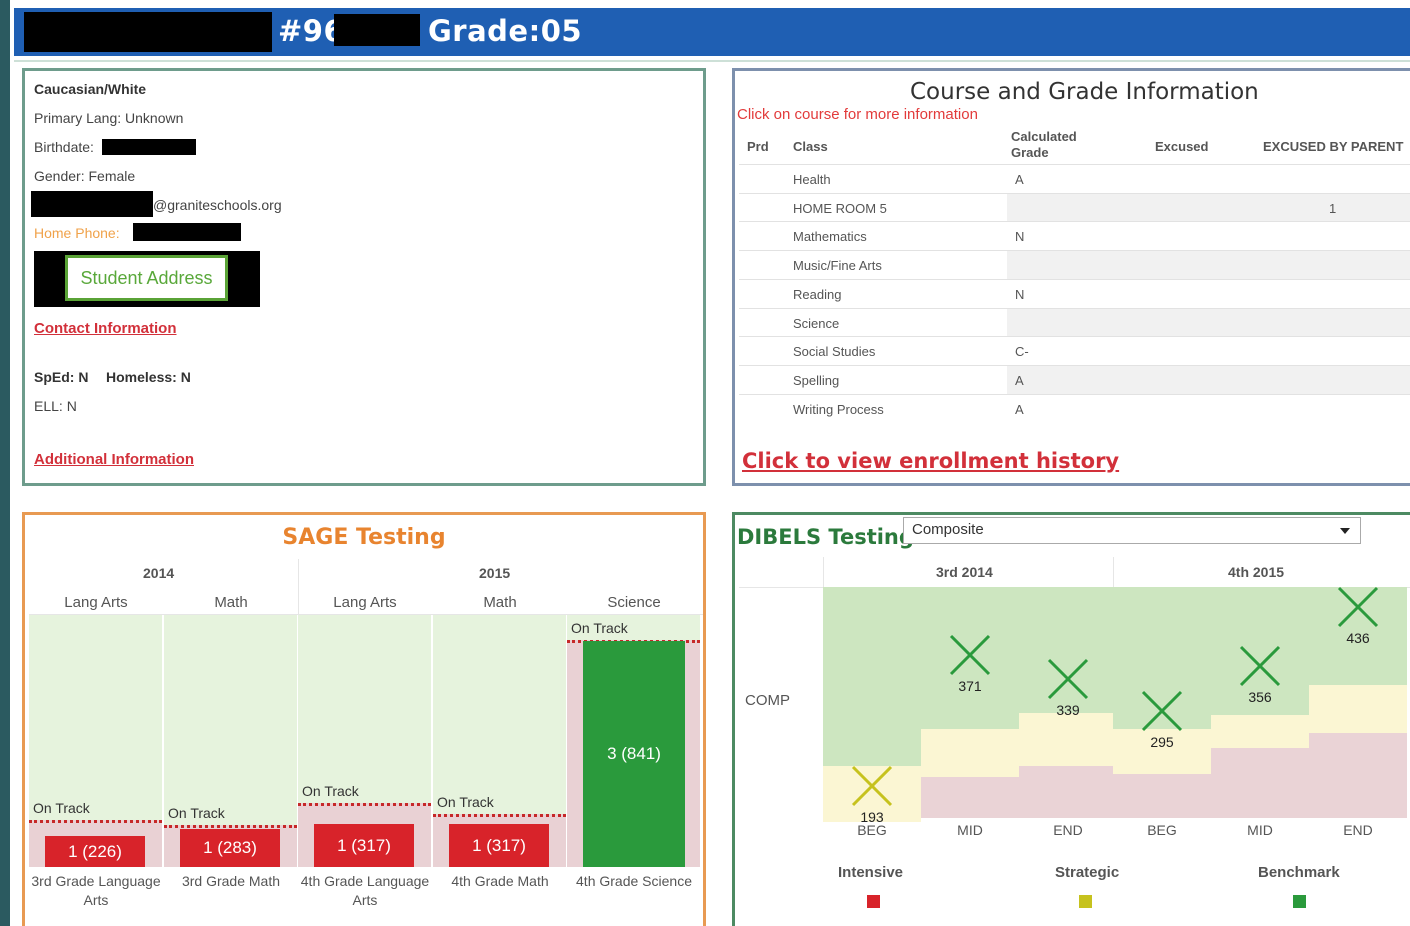 The image size is (1410, 926). What do you see at coordinates (838, 409) in the screenshot?
I see `course-class-name: Writing Process` at bounding box center [838, 409].